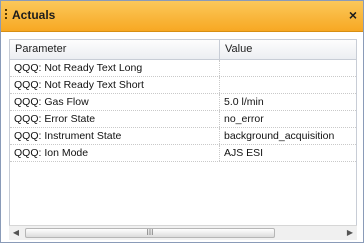 The width and height of the screenshot is (364, 243). Describe the element at coordinates (115, 153) in the screenshot. I see `parameter-cell: QQQ: Ion Mode` at that location.